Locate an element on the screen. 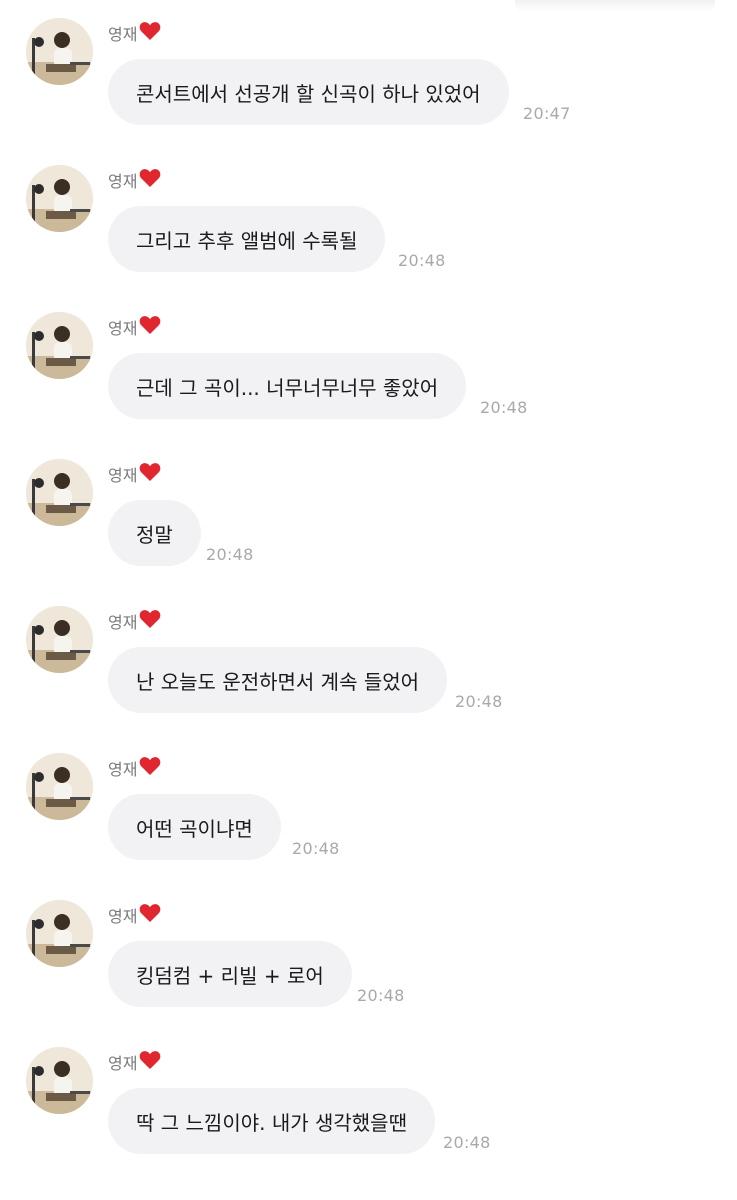 Image resolution: width=737 pixels, height=1200 pixels. chat-message: 영재 근데 그 곡이... 너무너무너무 좋았어 20:48 is located at coordinates (368, 364).